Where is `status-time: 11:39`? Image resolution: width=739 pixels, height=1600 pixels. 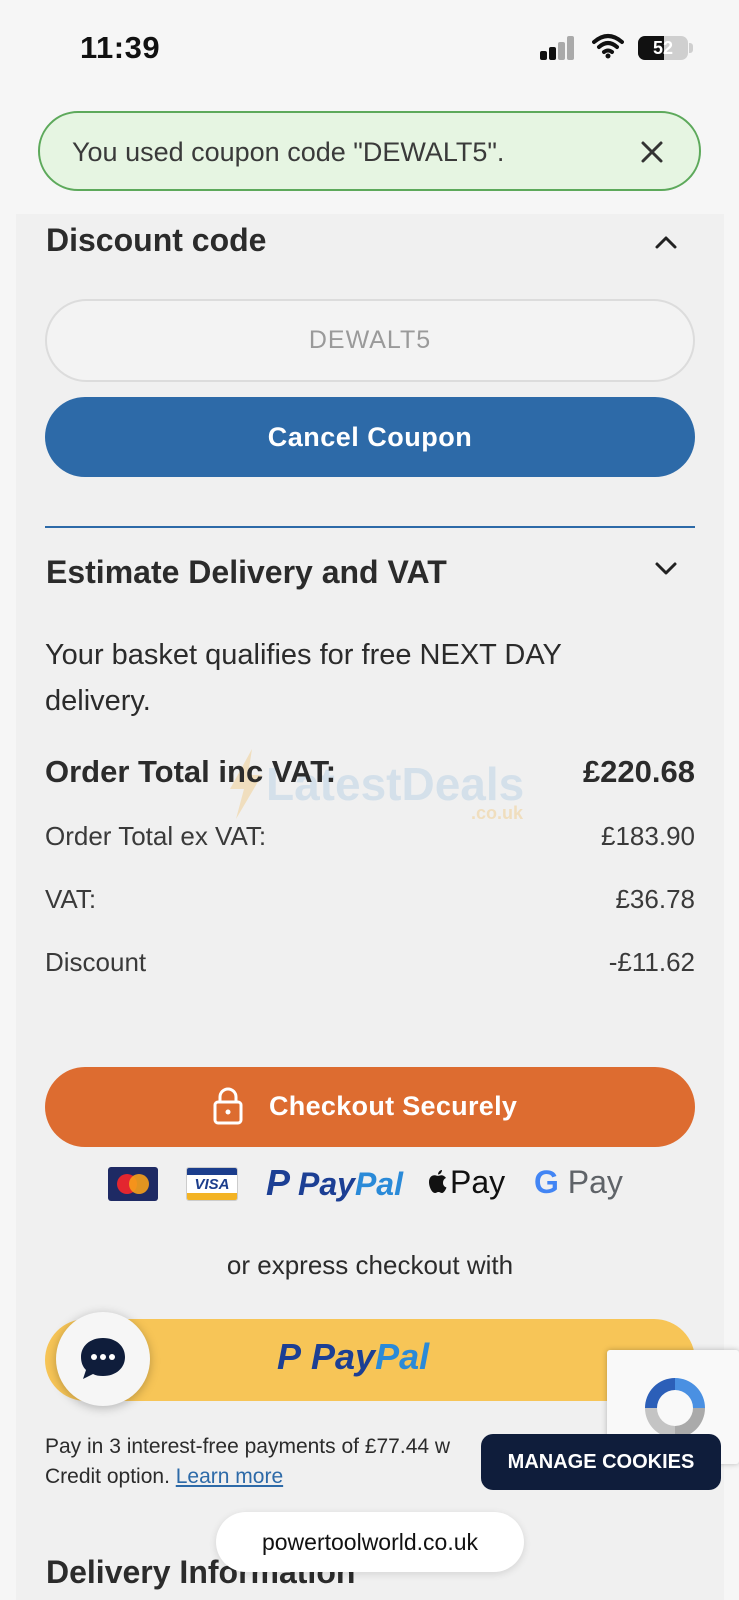 status-time: 11:39 is located at coordinates (120, 47).